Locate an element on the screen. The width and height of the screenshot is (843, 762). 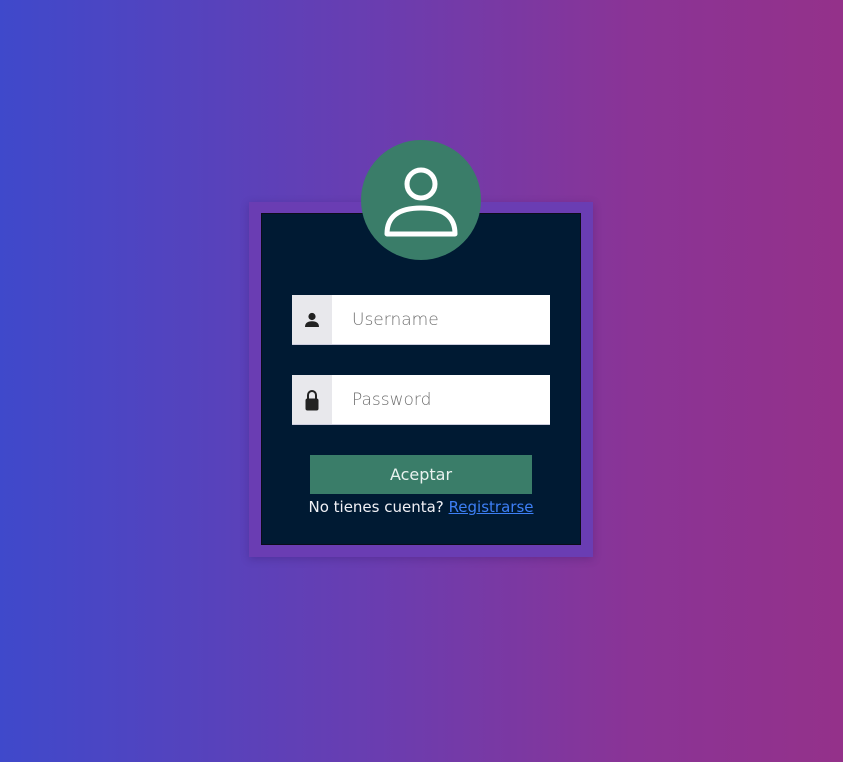
register-link: Registrarse is located at coordinates (491, 507).